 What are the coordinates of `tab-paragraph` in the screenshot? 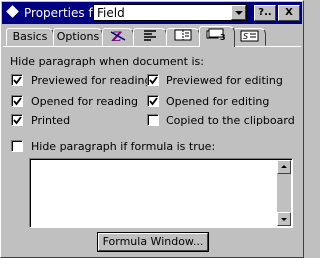 It's located at (150, 37).